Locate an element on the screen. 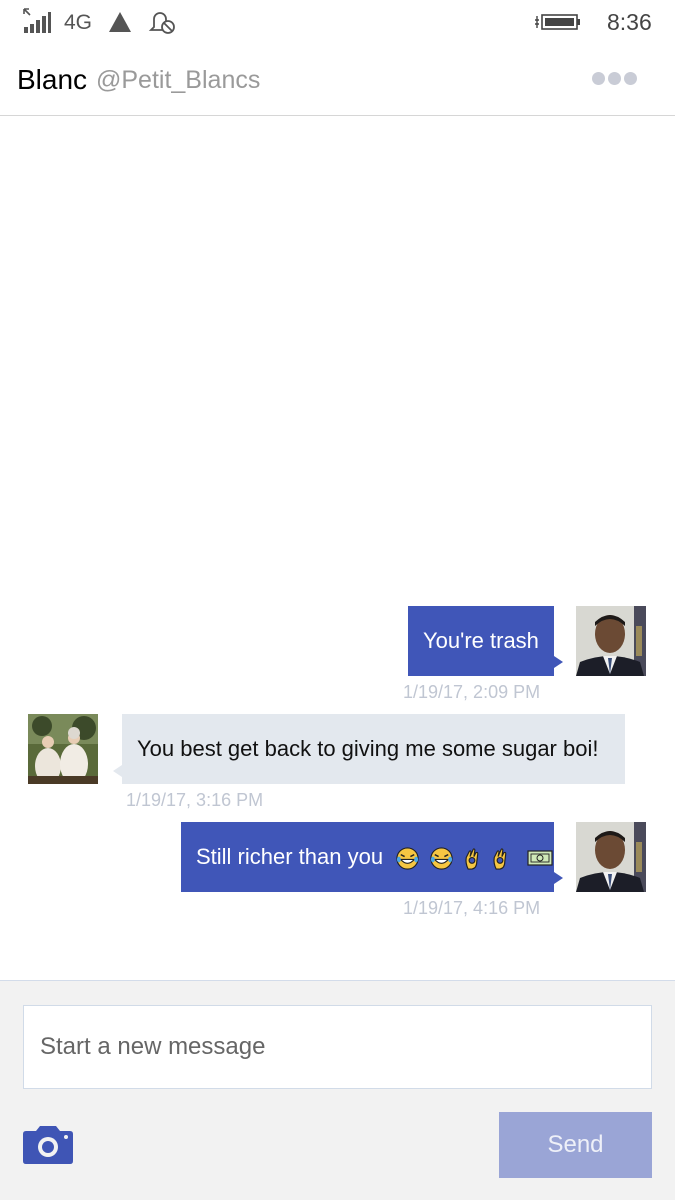 The height and width of the screenshot is (1200, 675). message-timestamp: 1/19/17, 4:16 PM is located at coordinates (472, 908).